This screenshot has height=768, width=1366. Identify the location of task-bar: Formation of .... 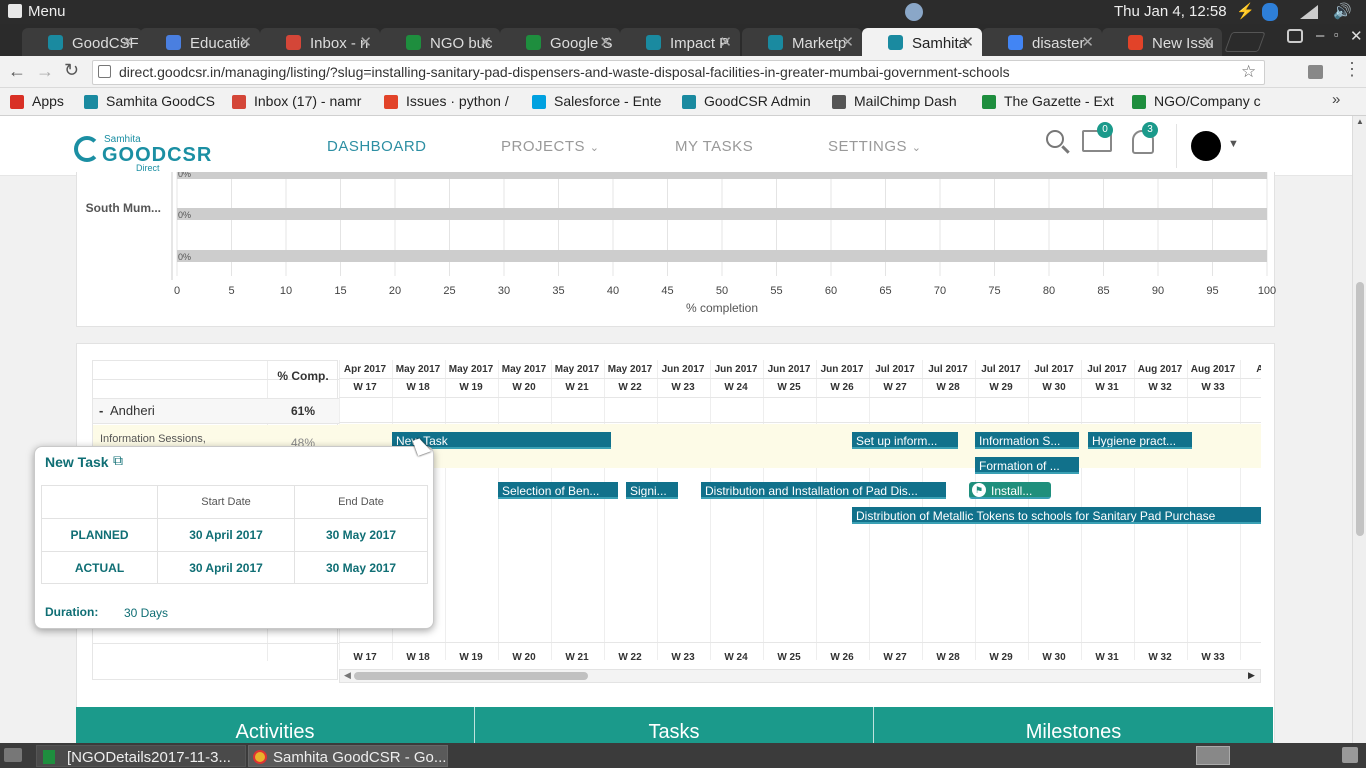
(1027, 465).